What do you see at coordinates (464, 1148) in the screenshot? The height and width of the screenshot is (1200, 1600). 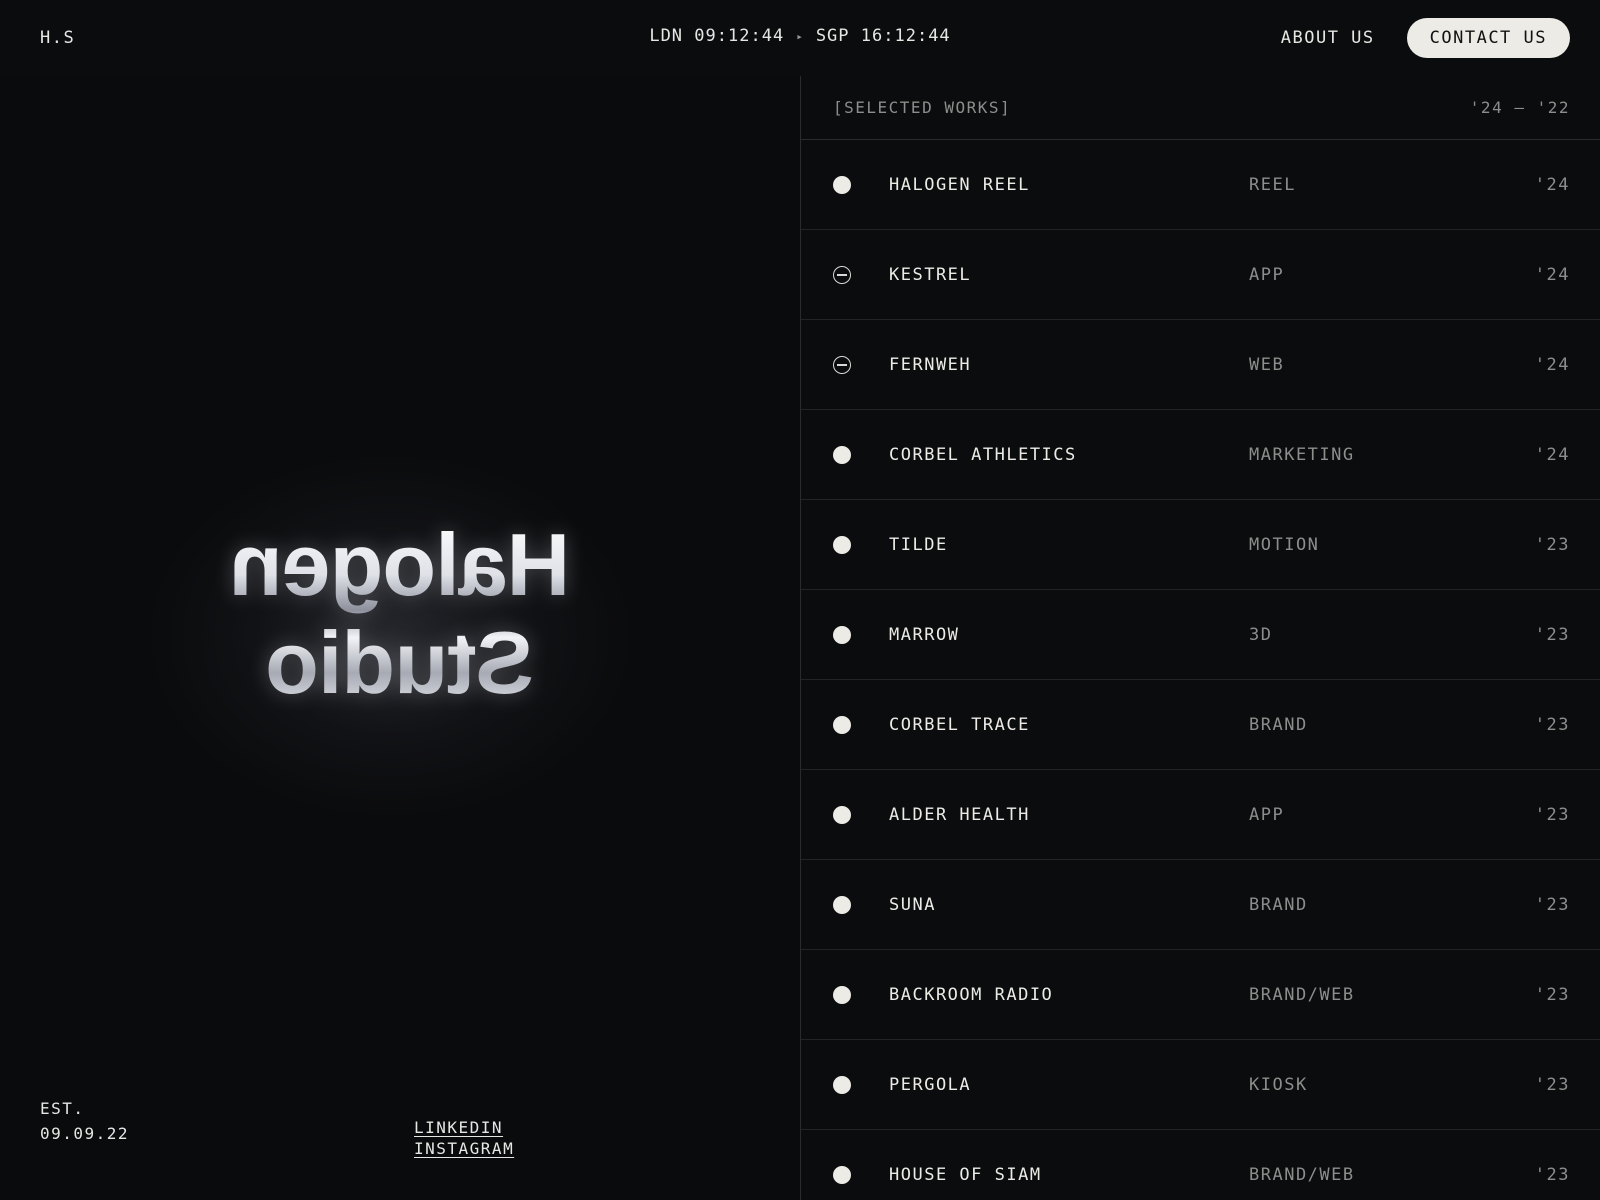 I see `instagram-link: INSTAGRAM` at bounding box center [464, 1148].